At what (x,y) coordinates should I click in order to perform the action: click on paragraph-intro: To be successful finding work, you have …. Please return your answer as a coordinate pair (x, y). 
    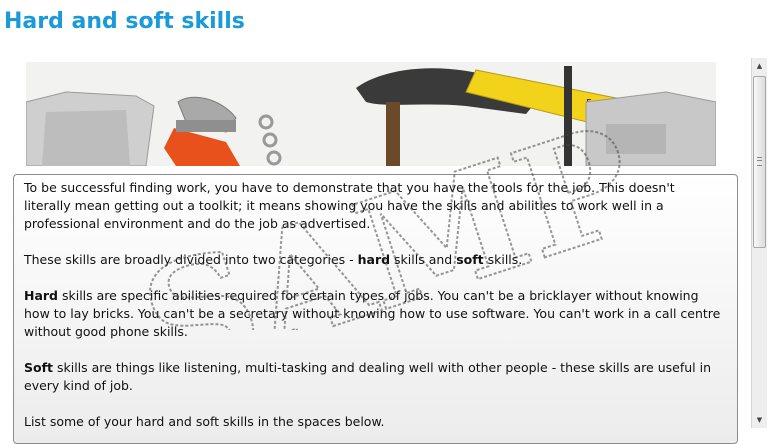
    Looking at the image, I should click on (349, 205).